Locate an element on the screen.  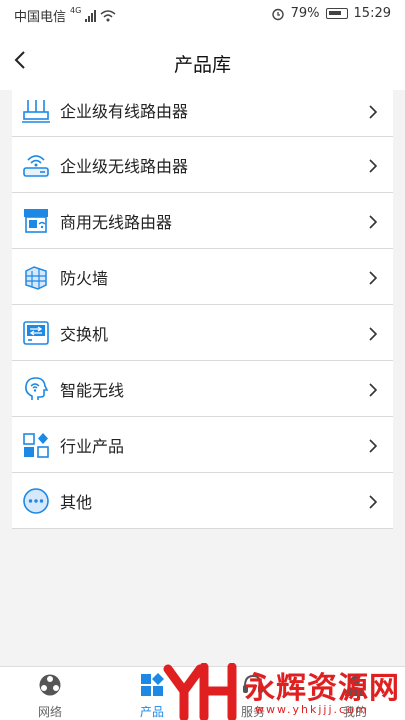
status-bar: 中国电信 4G 79% 15:29 is located at coordinates (202, 15).